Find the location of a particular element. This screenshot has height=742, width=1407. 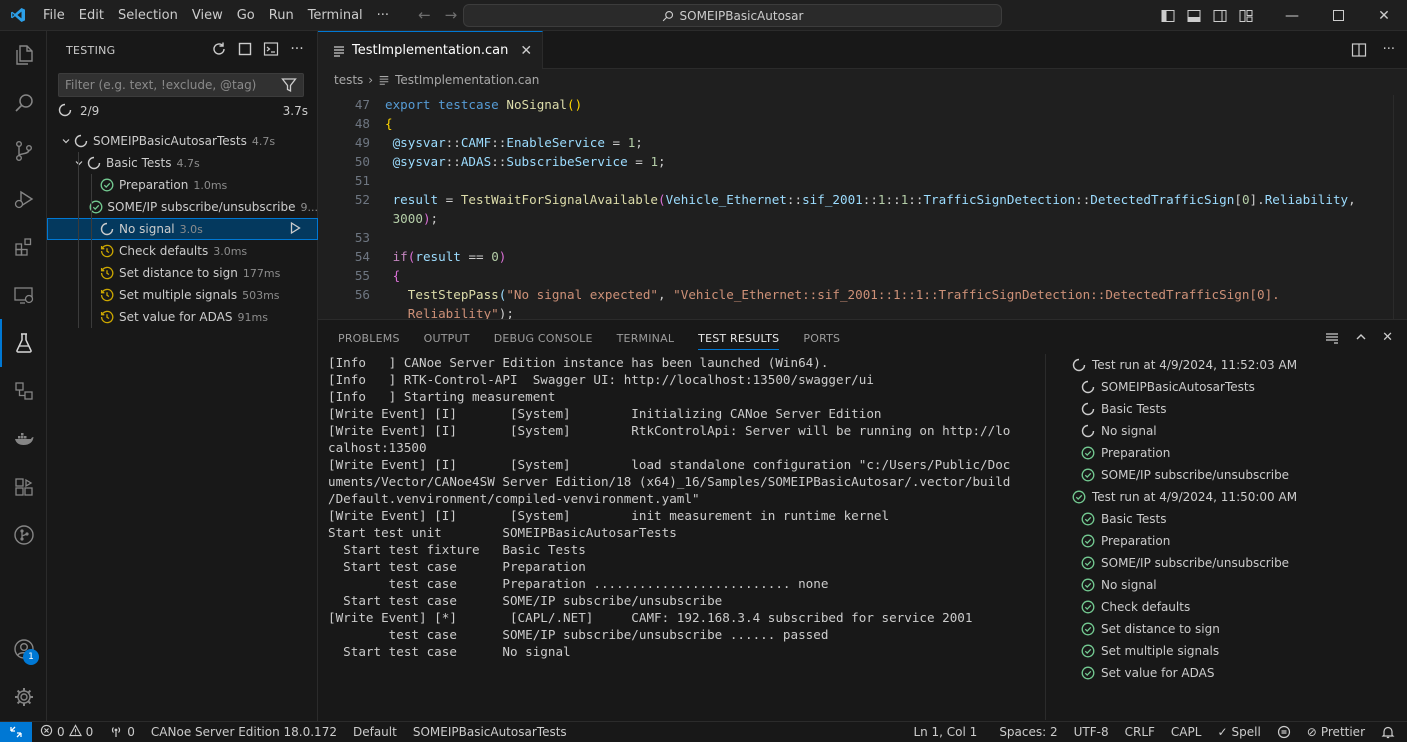

product-status: CANoe Server Edition 18.0.172 is located at coordinates (244, 732).